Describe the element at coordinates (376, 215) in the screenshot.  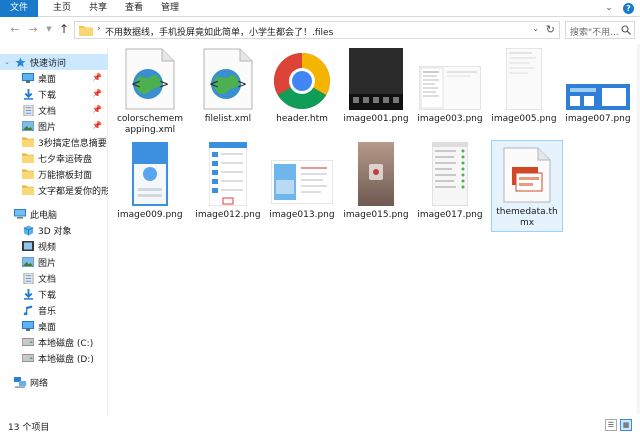
I see `file-name: image015.png` at that location.